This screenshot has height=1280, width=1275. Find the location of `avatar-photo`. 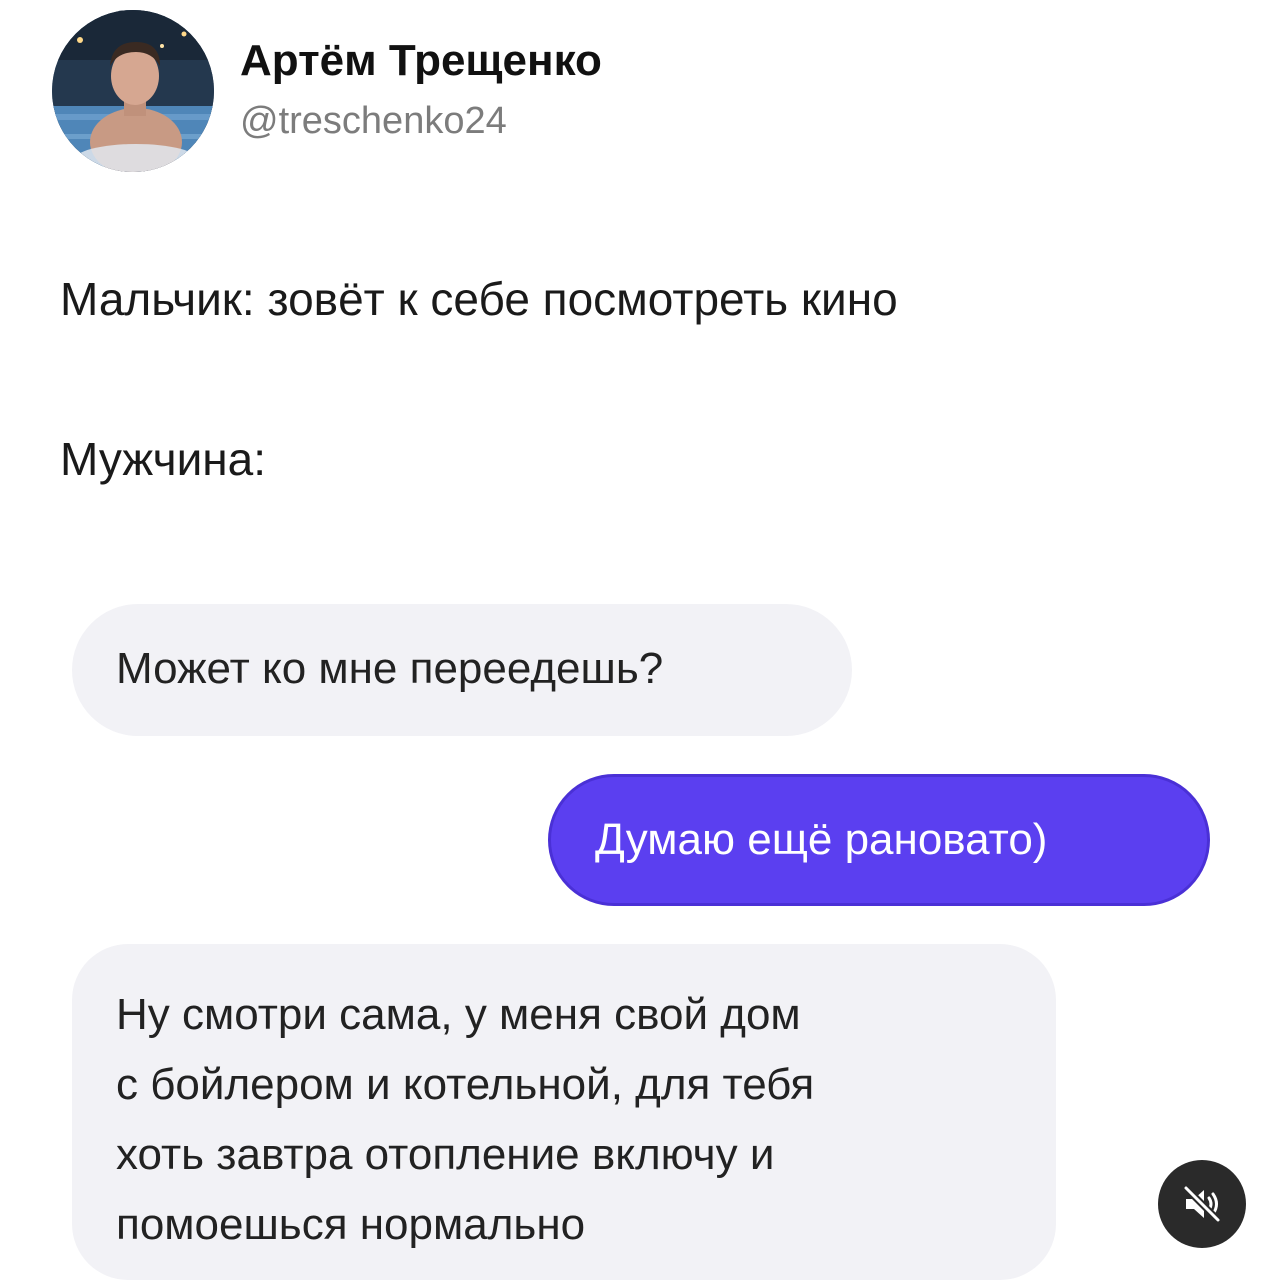

avatar-photo is located at coordinates (133, 91).